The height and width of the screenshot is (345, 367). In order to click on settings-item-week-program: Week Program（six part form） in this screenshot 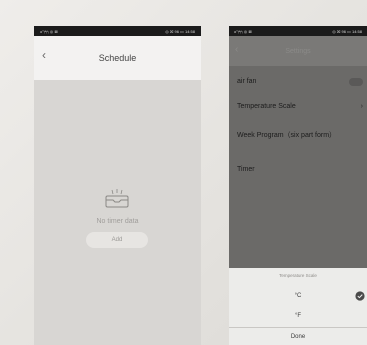, I will do `click(301, 135)`.